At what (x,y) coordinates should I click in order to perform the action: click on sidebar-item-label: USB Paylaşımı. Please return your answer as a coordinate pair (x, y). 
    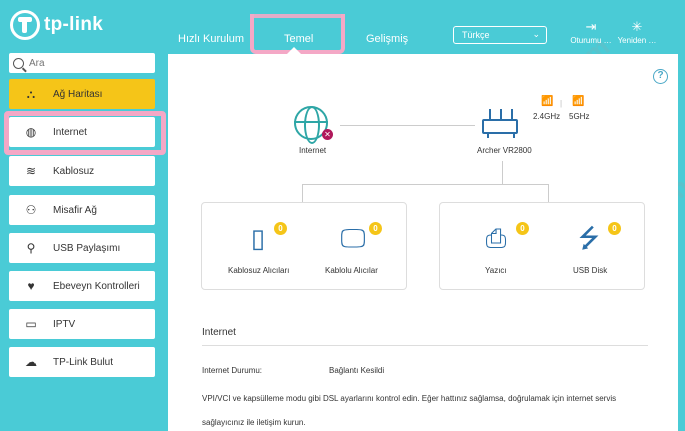
    Looking at the image, I should click on (87, 248).